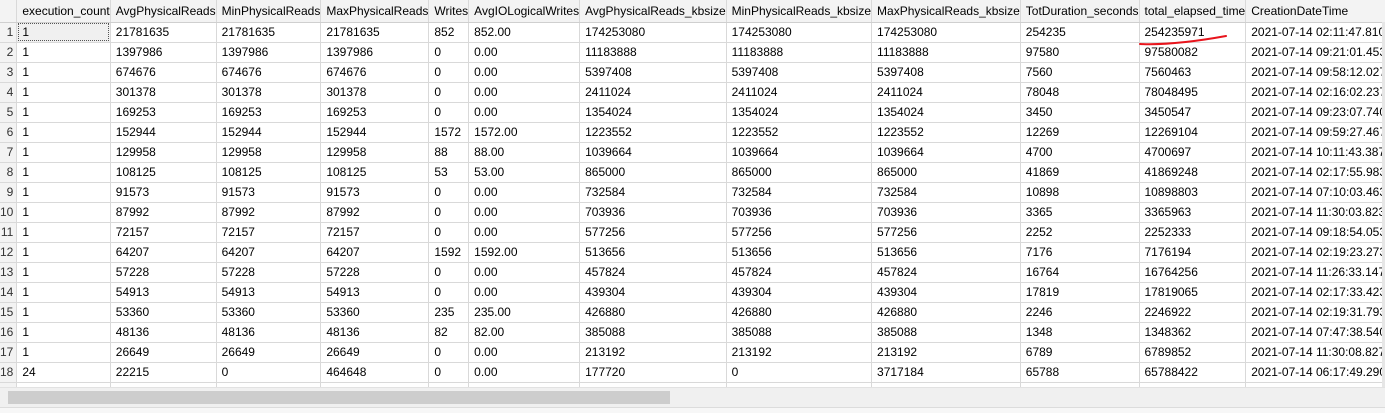 The image size is (1385, 413). Describe the element at coordinates (946, 72) in the screenshot. I see `cell-maxphysicalreads_kbsize: 5397408` at that location.